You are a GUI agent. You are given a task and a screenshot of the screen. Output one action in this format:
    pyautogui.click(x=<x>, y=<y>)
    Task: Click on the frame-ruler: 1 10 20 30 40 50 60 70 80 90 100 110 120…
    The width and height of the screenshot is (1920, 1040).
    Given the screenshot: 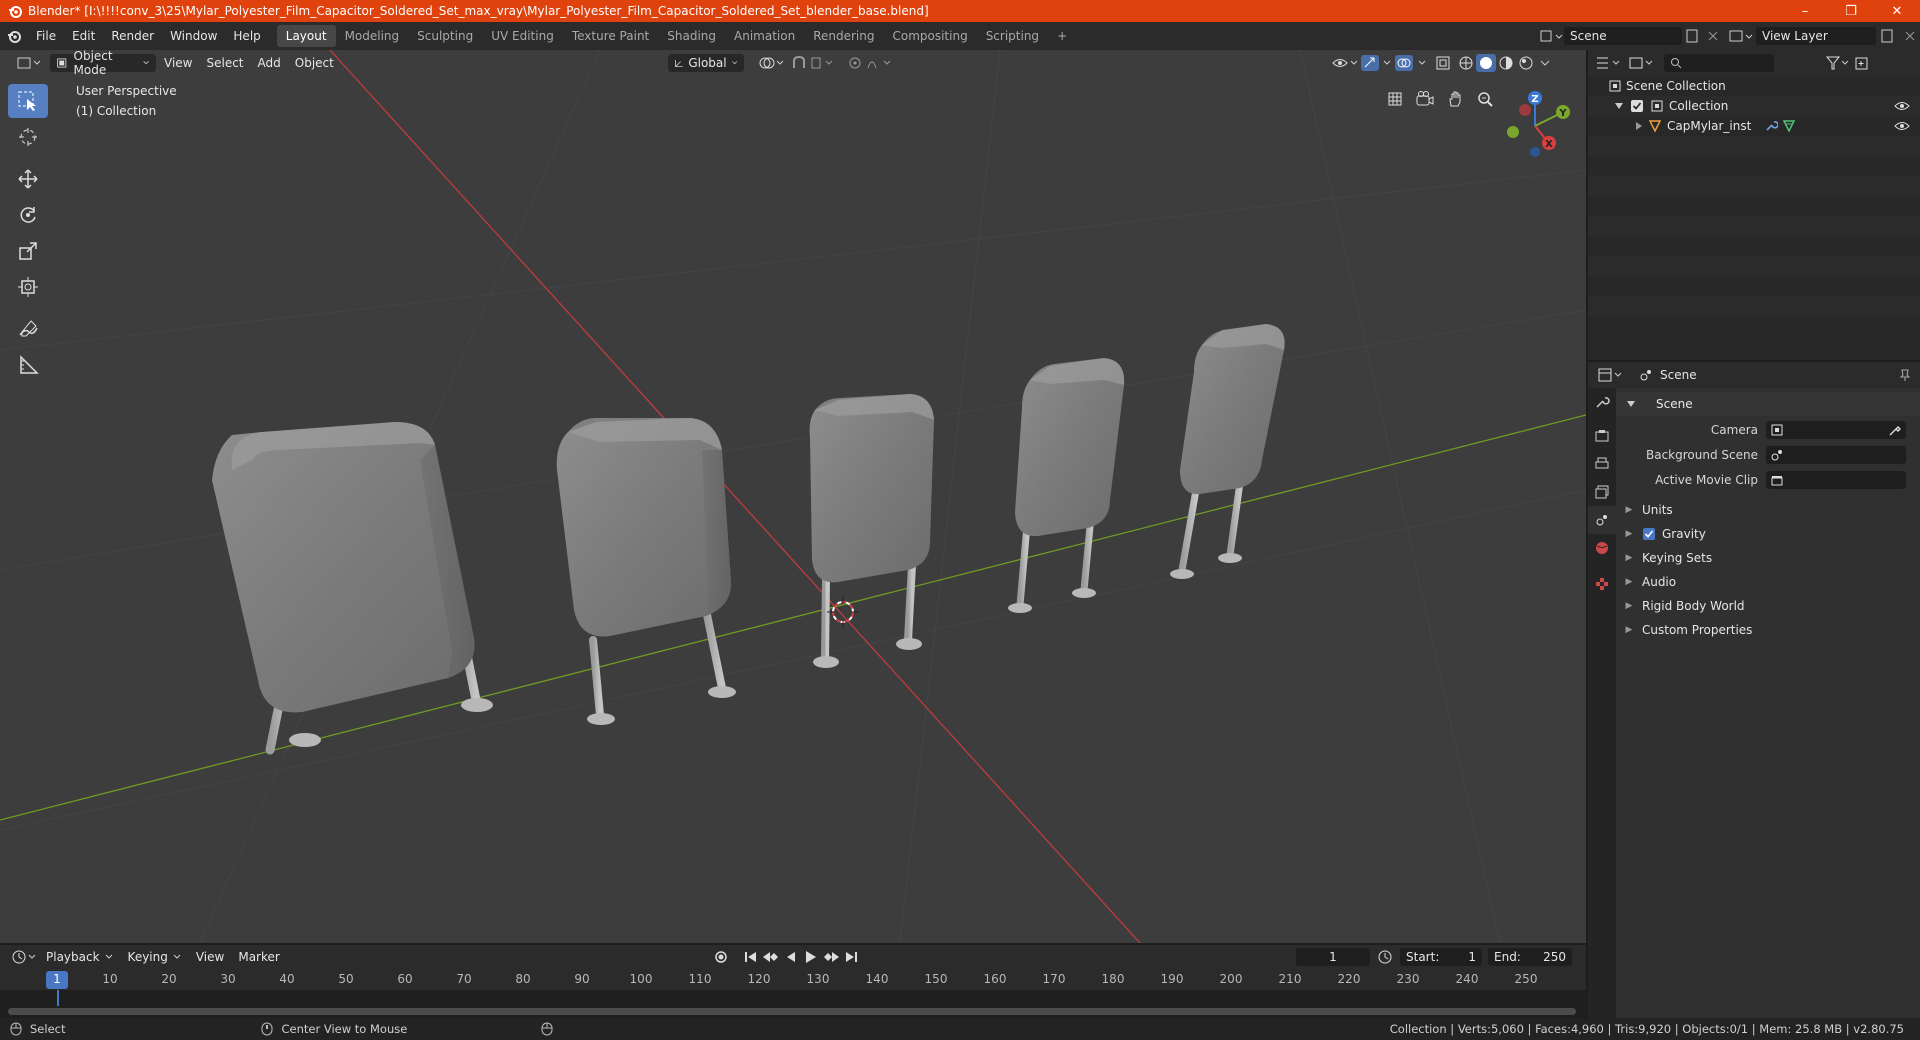 What is the action you would take?
    pyautogui.click(x=793, y=980)
    